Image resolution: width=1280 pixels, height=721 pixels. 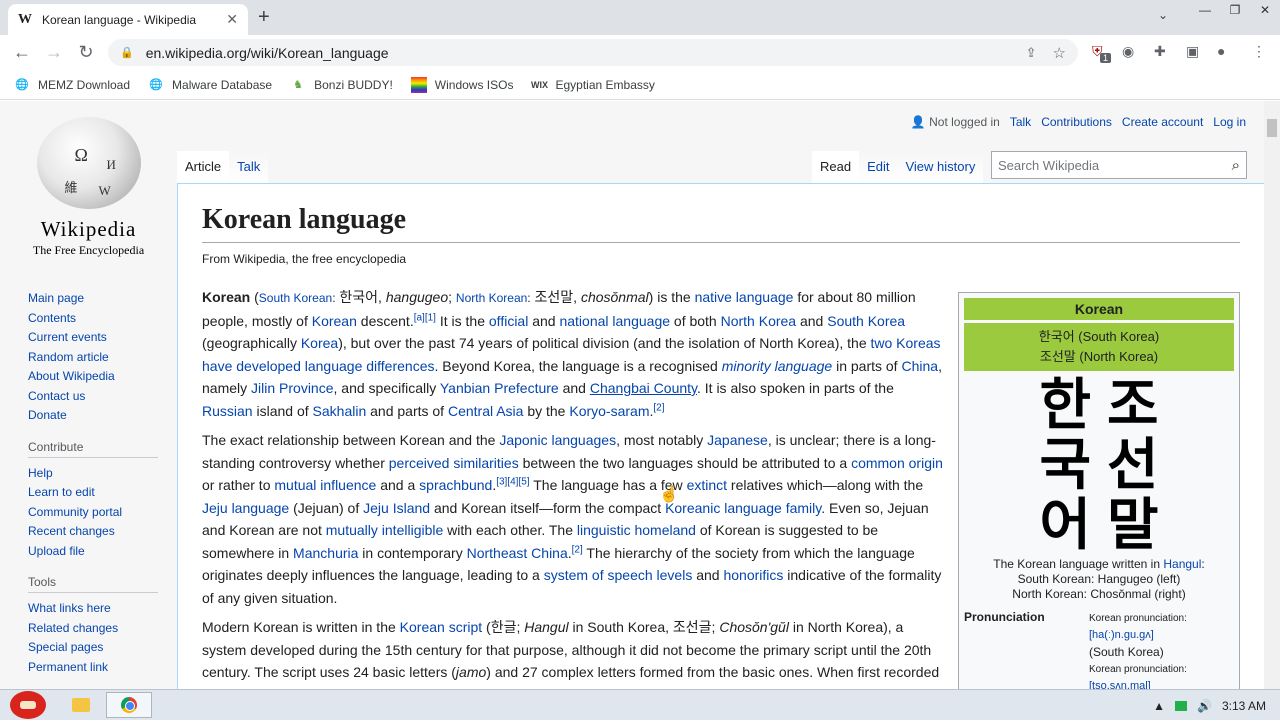 I want to click on volume-icon: 🔊, so click(x=1204, y=706).